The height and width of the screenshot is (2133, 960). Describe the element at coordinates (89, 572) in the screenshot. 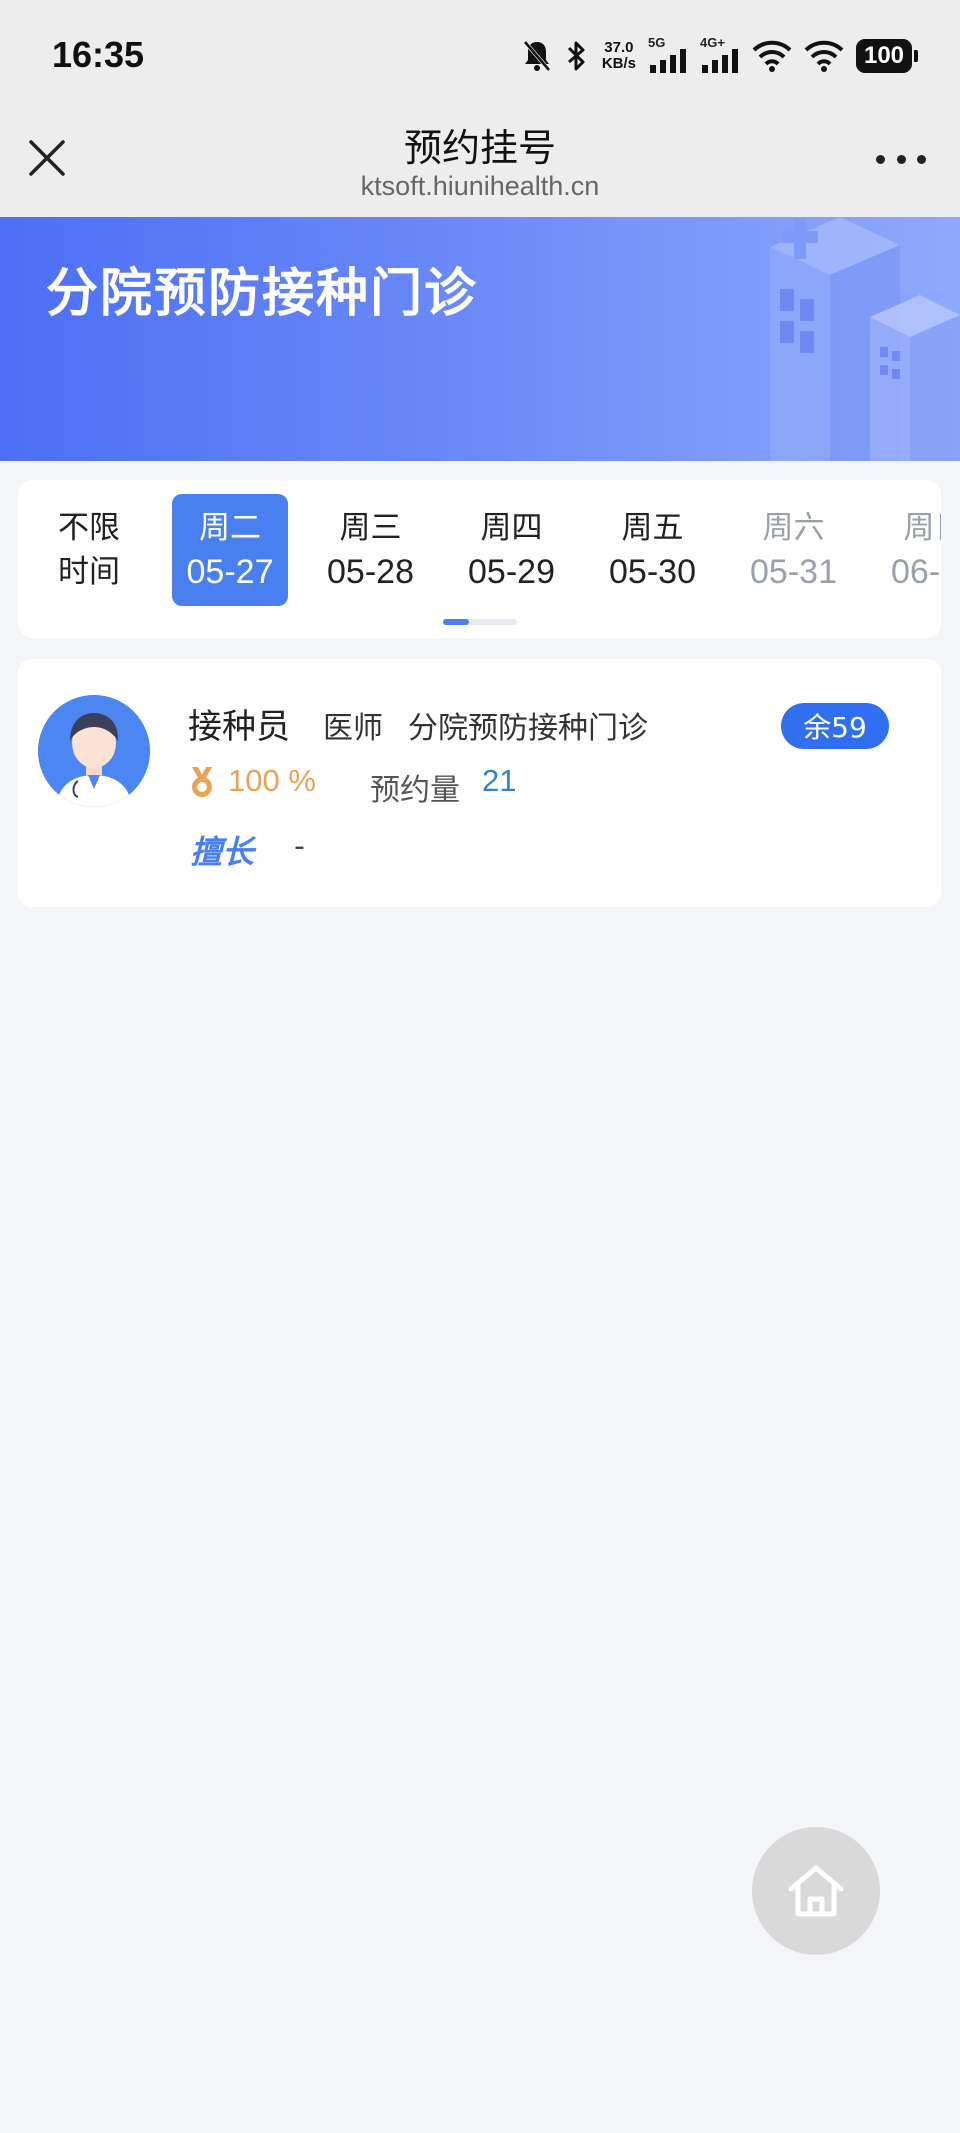

I see `date-tab-any-line2: 时间` at that location.